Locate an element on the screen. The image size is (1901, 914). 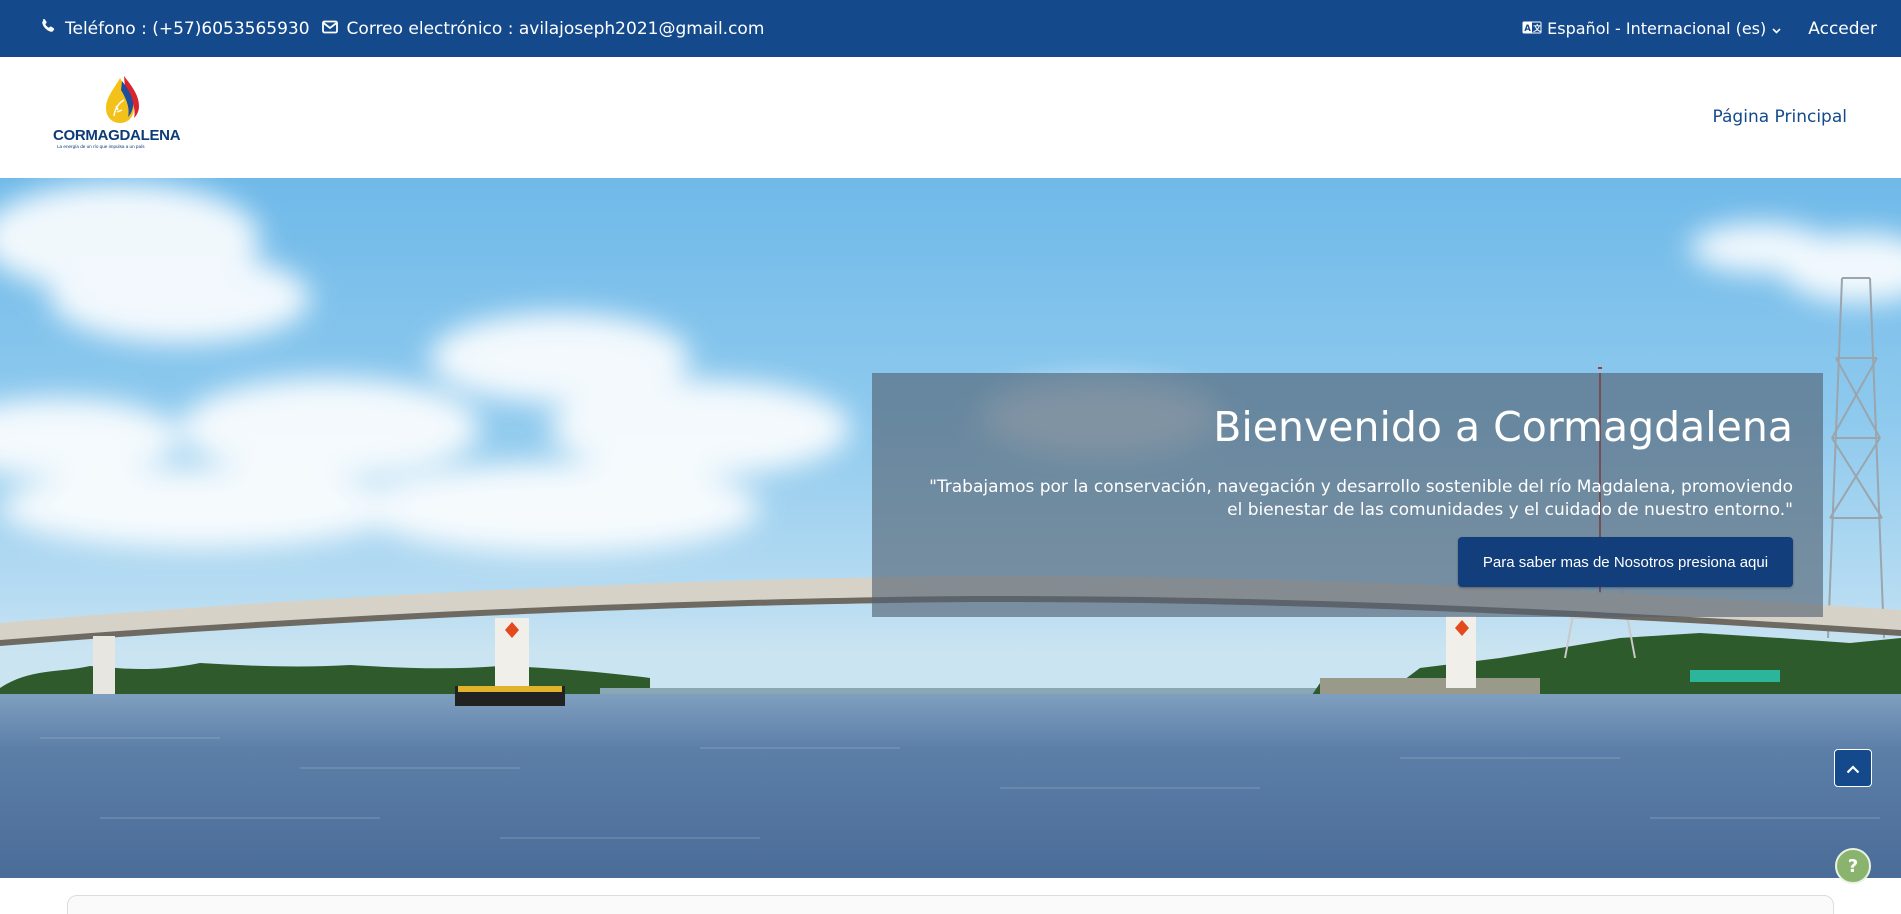
chevron-up-icon is located at coordinates (1853, 768).